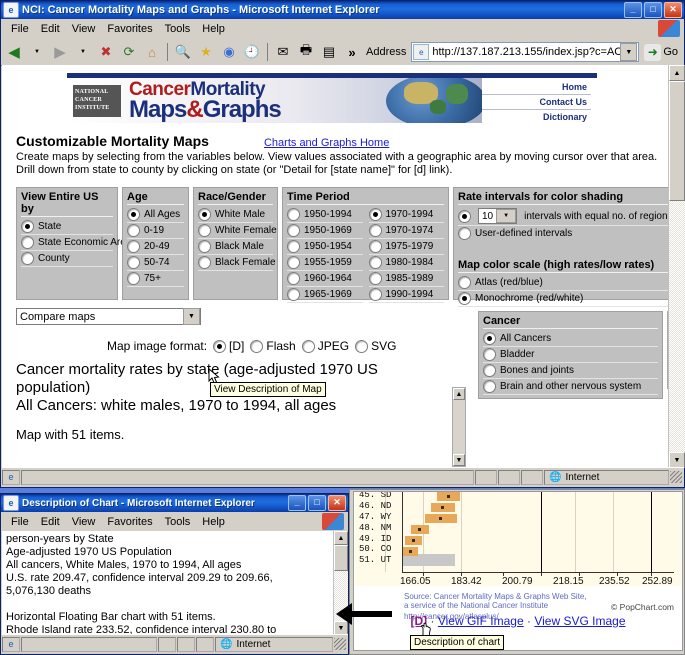 The image size is (685, 655). Describe the element at coordinates (661, 52) in the screenshot. I see `go-button: ➜ Go` at that location.